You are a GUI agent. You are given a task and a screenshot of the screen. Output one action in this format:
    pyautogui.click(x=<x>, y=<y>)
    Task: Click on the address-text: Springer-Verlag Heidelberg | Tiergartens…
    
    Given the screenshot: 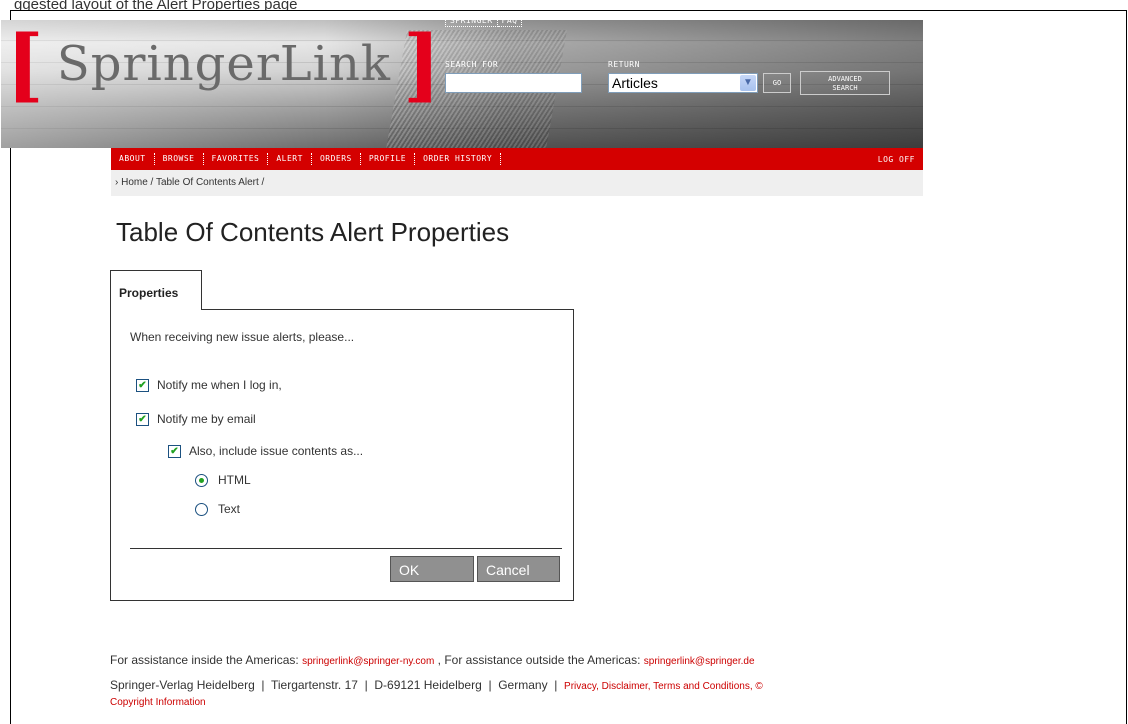 What is the action you would take?
    pyautogui.click(x=334, y=685)
    